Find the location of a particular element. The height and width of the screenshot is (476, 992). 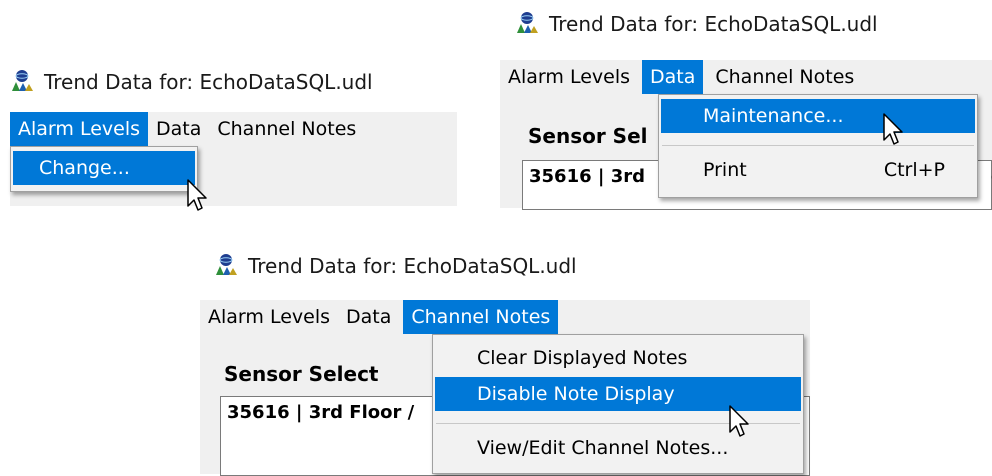

menu-item-label: Print is located at coordinates (725, 170).